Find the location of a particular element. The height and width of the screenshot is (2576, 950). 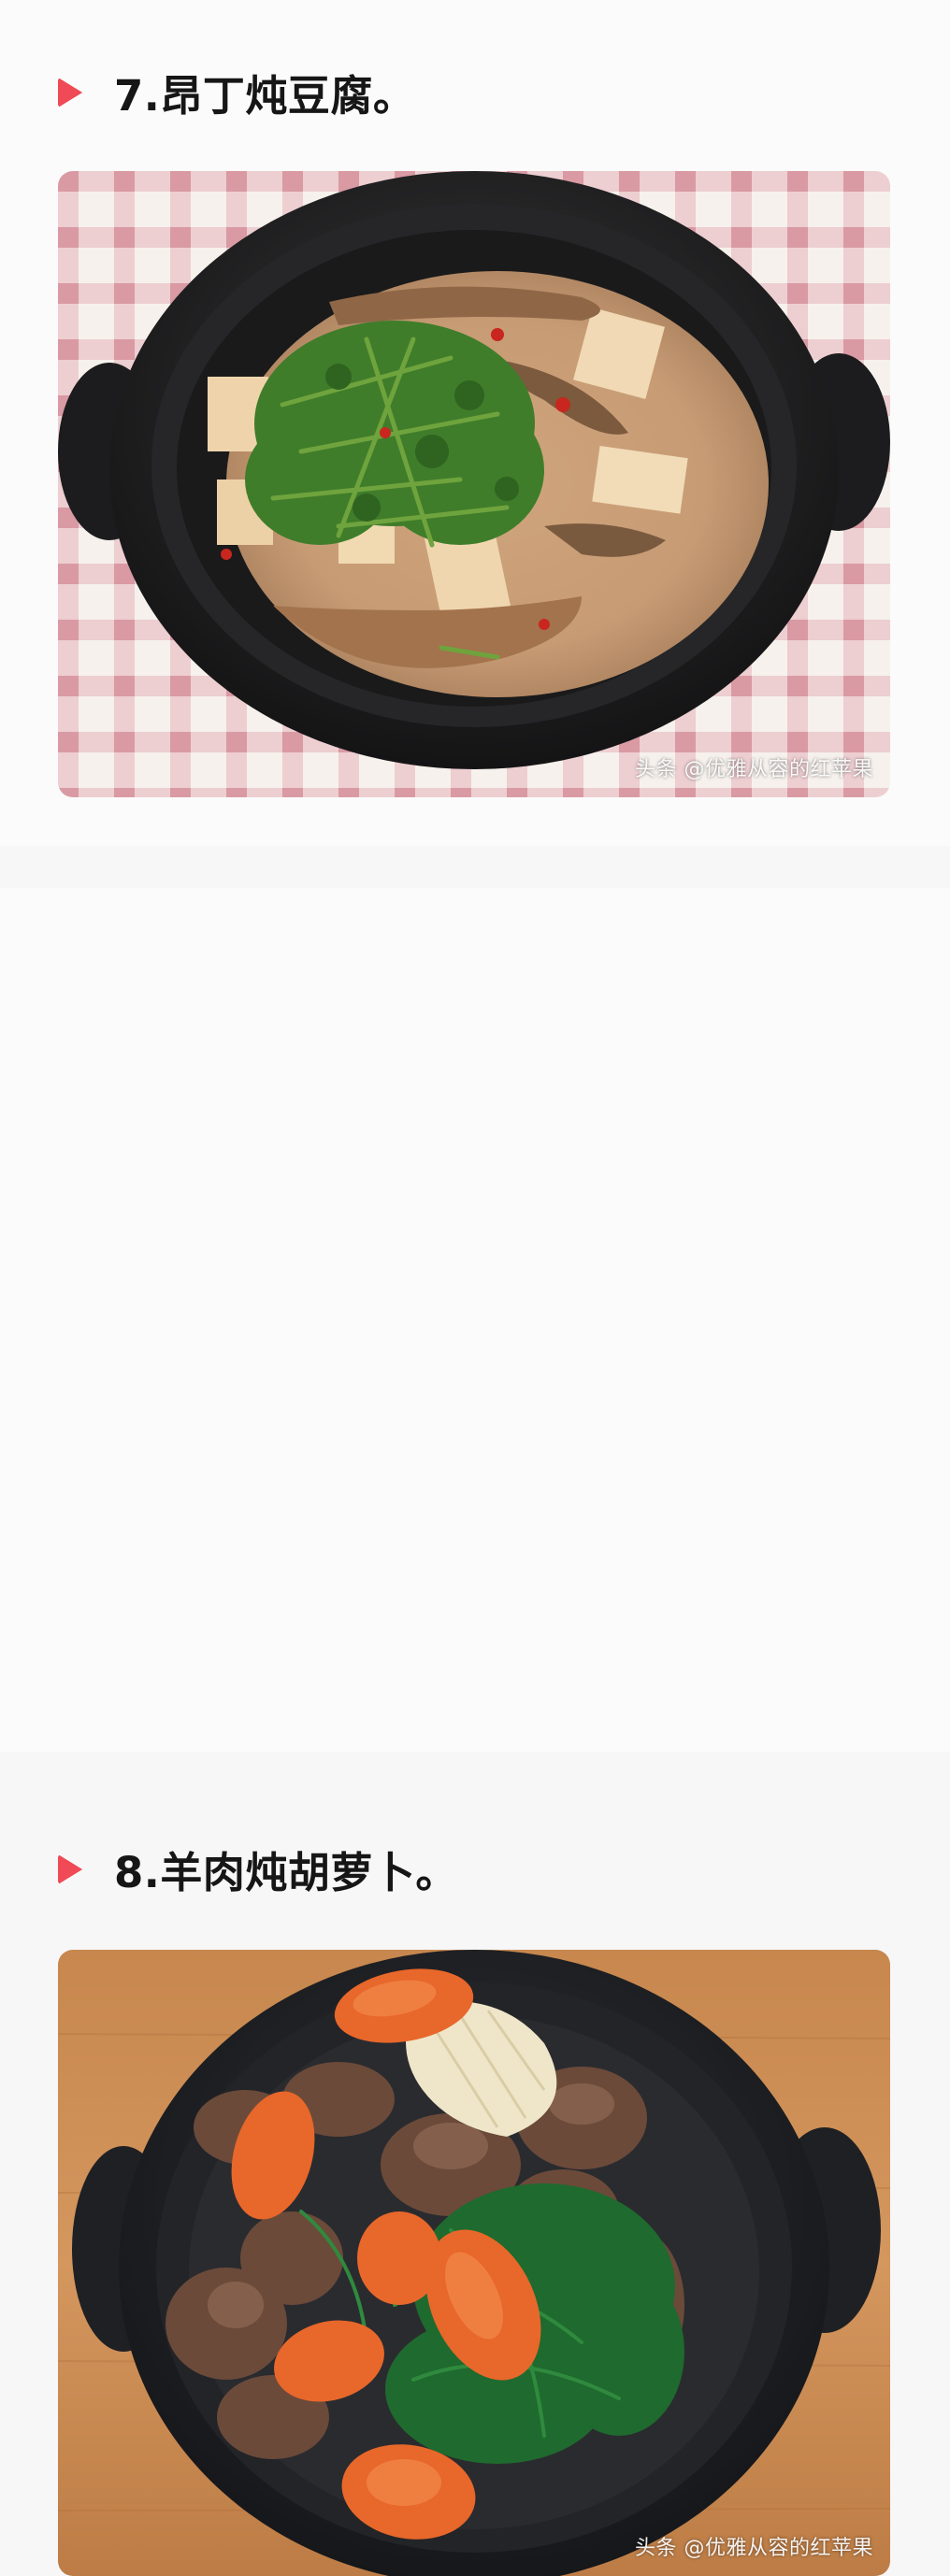

section-heading: 7.昂丁炖豆腐。 is located at coordinates (236, 92).